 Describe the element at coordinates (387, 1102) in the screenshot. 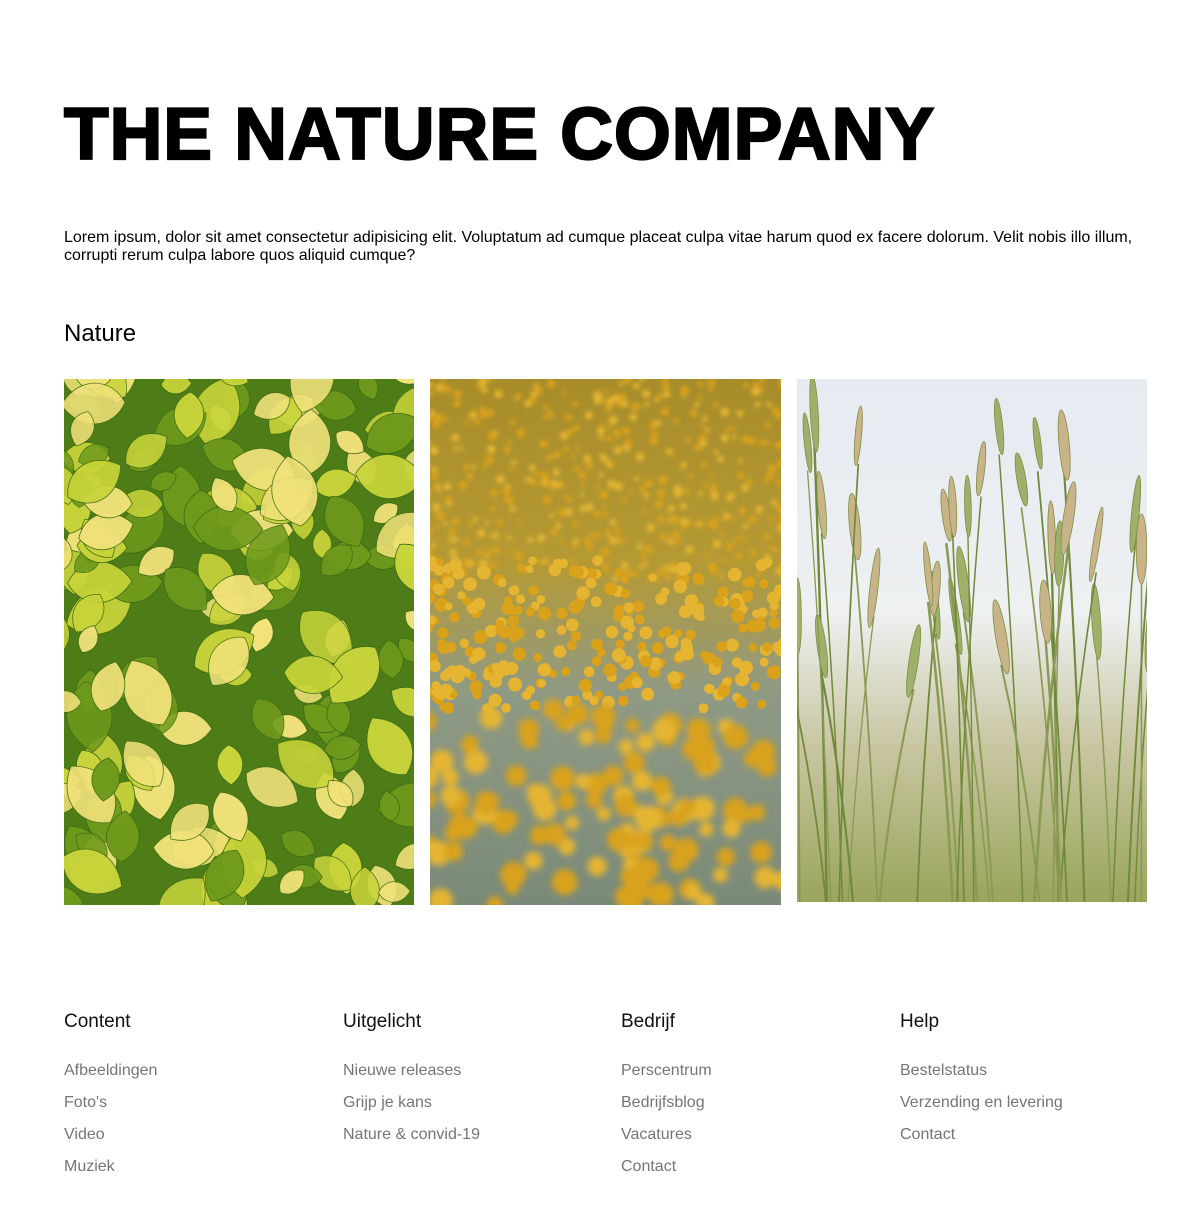

I see `footer-link: Grijp je kans` at that location.